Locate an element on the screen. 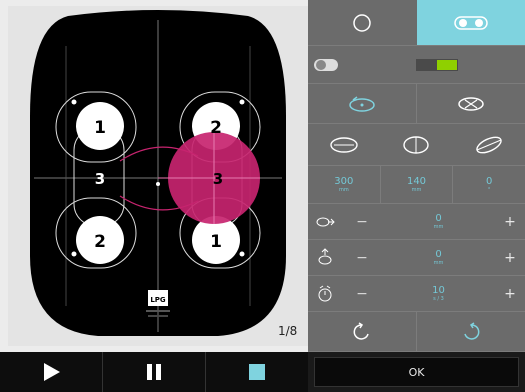 The image size is (525, 392). ok-bar: OK is located at coordinates (416, 372).